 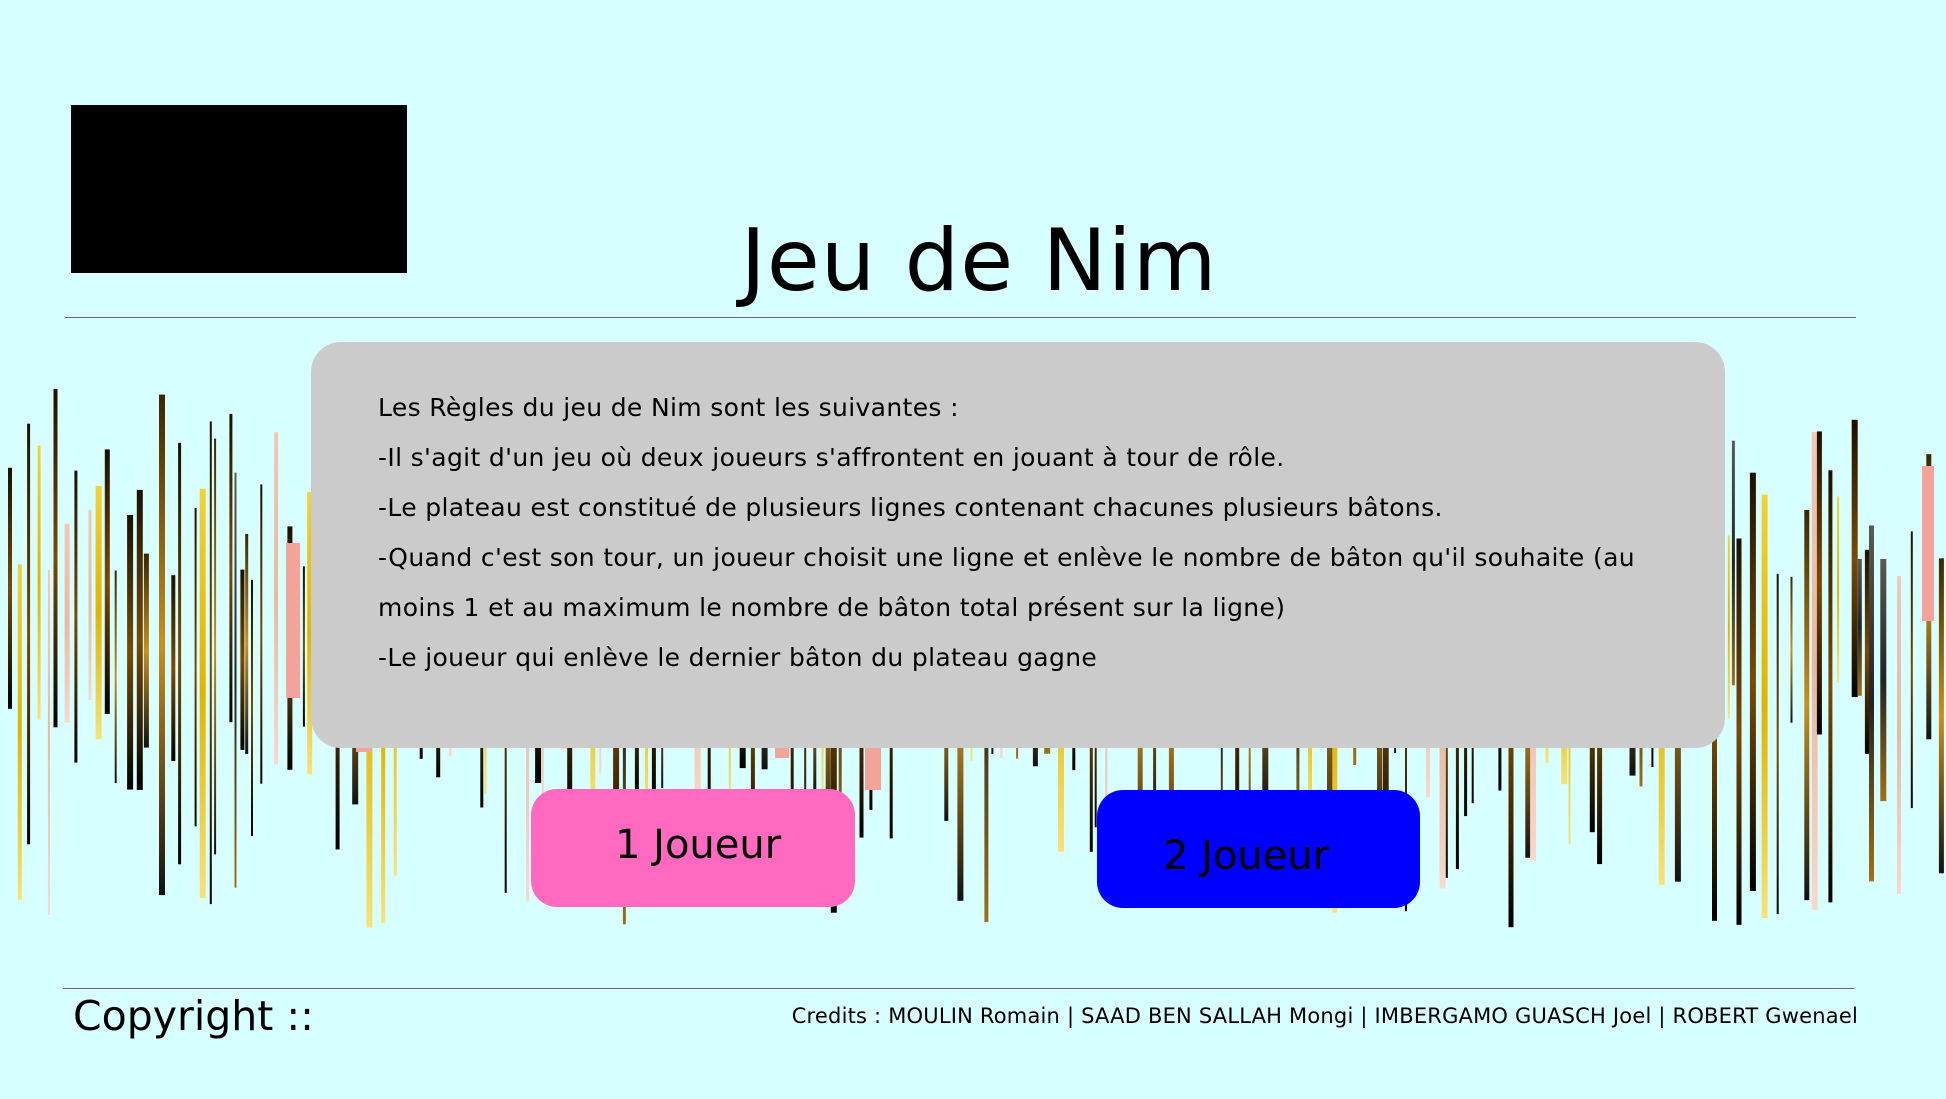 What do you see at coordinates (979, 260) in the screenshot?
I see `page-title: Jeu de Nim` at bounding box center [979, 260].